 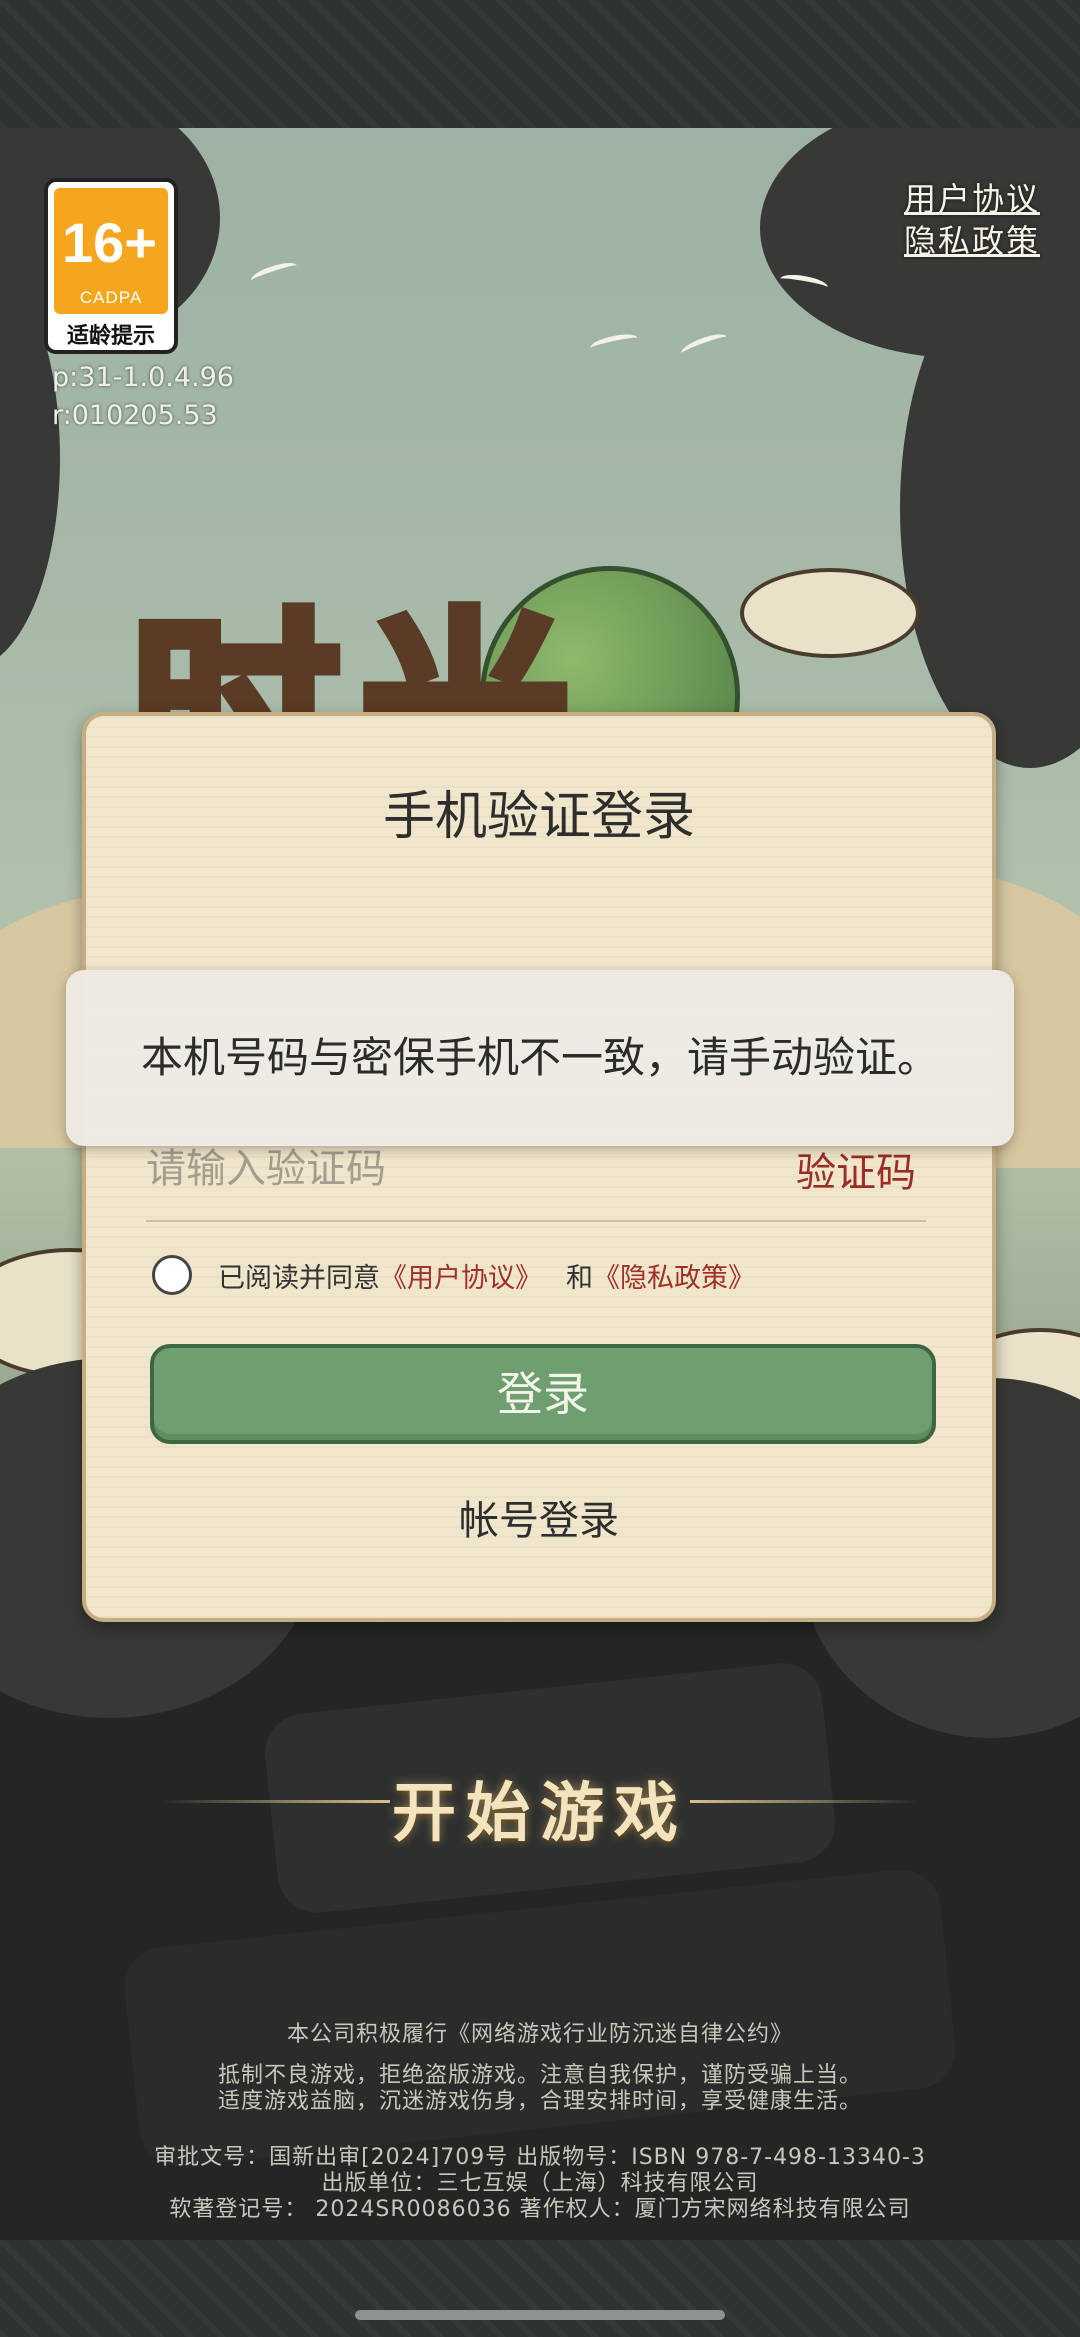 What do you see at coordinates (579, 1278) in the screenshot?
I see `agreement-and: 和` at bounding box center [579, 1278].